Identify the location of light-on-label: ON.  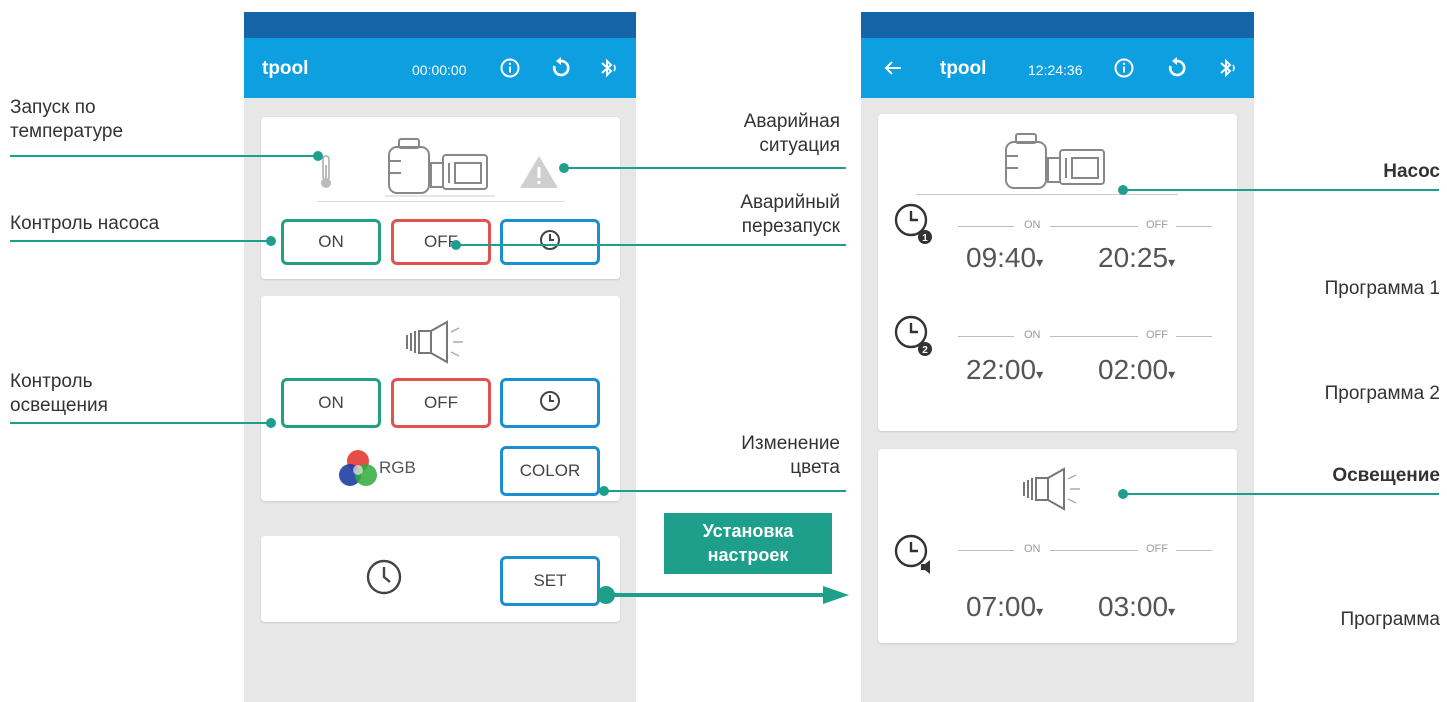
(1032, 549).